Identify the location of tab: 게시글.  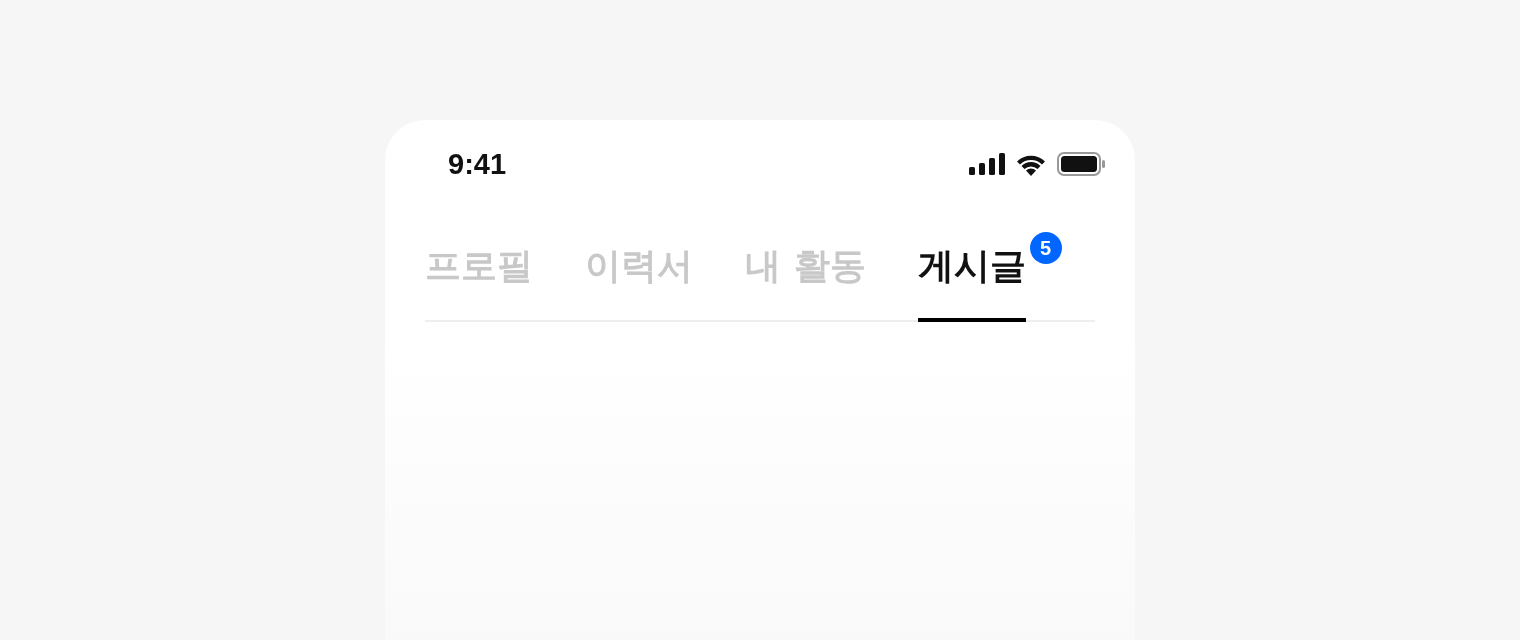
(971, 282).